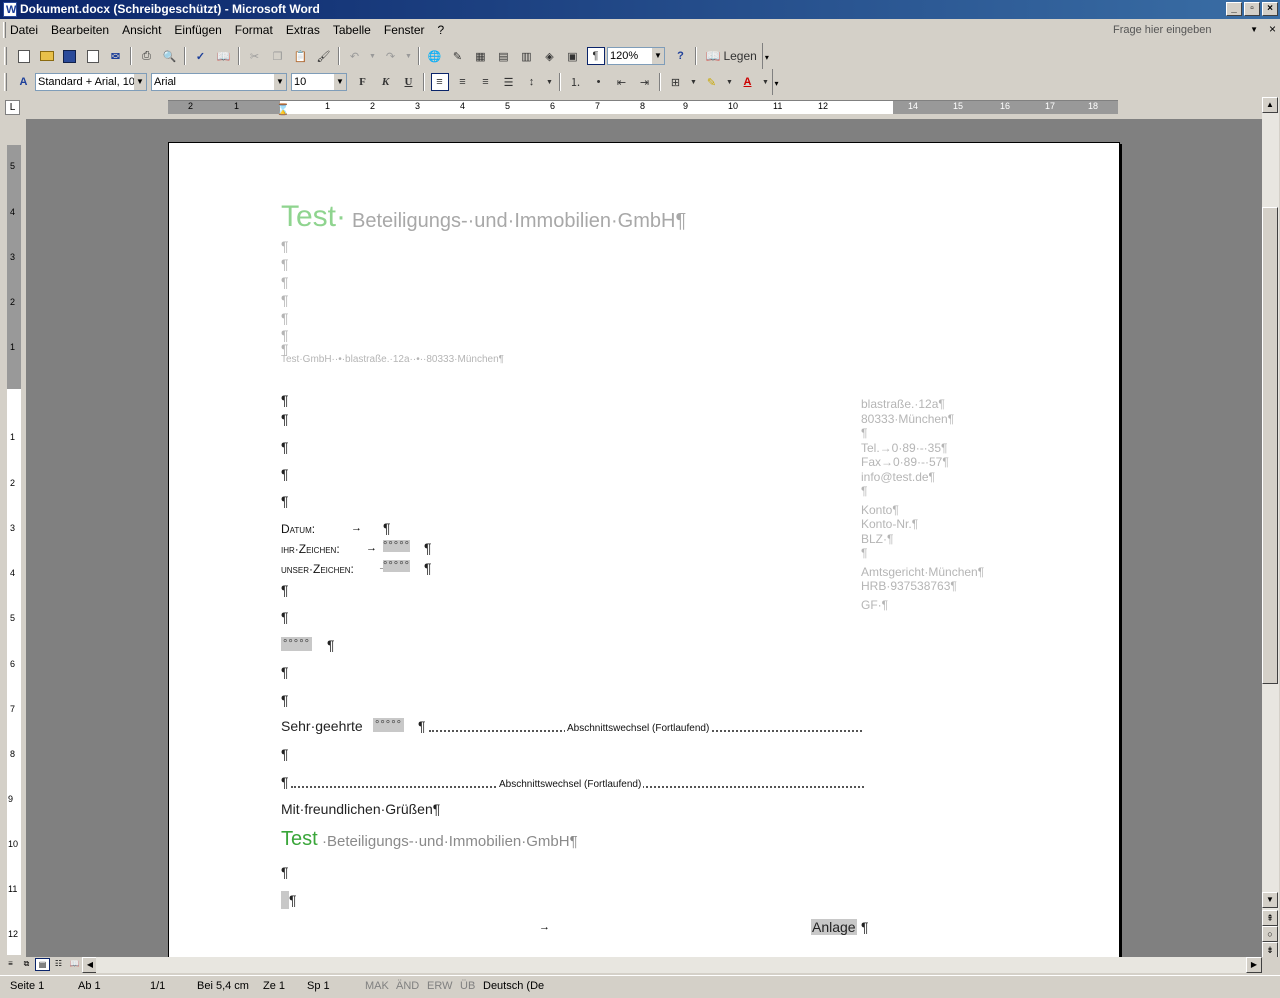 This screenshot has width=1280, height=998. I want to click on tables-borders-icon: ✎, so click(458, 56).